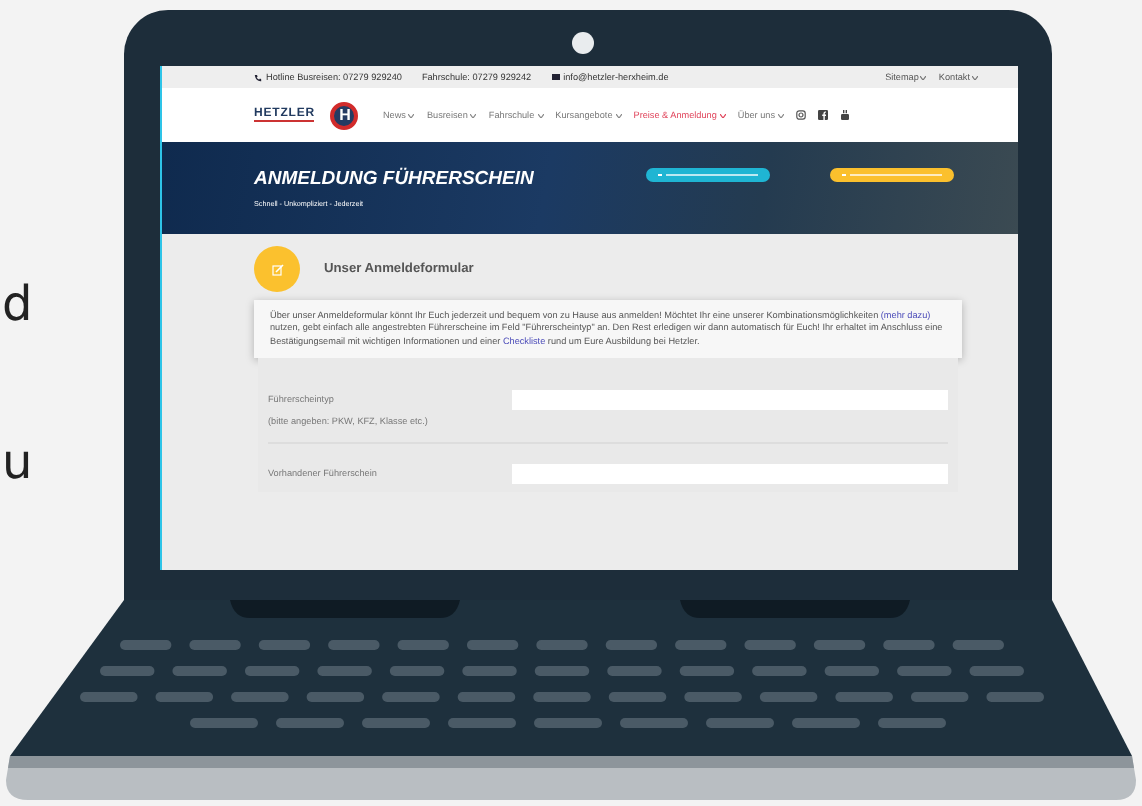 The image size is (1142, 806). What do you see at coordinates (17, 304) in the screenshot?
I see `cut-off-text: d` at bounding box center [17, 304].